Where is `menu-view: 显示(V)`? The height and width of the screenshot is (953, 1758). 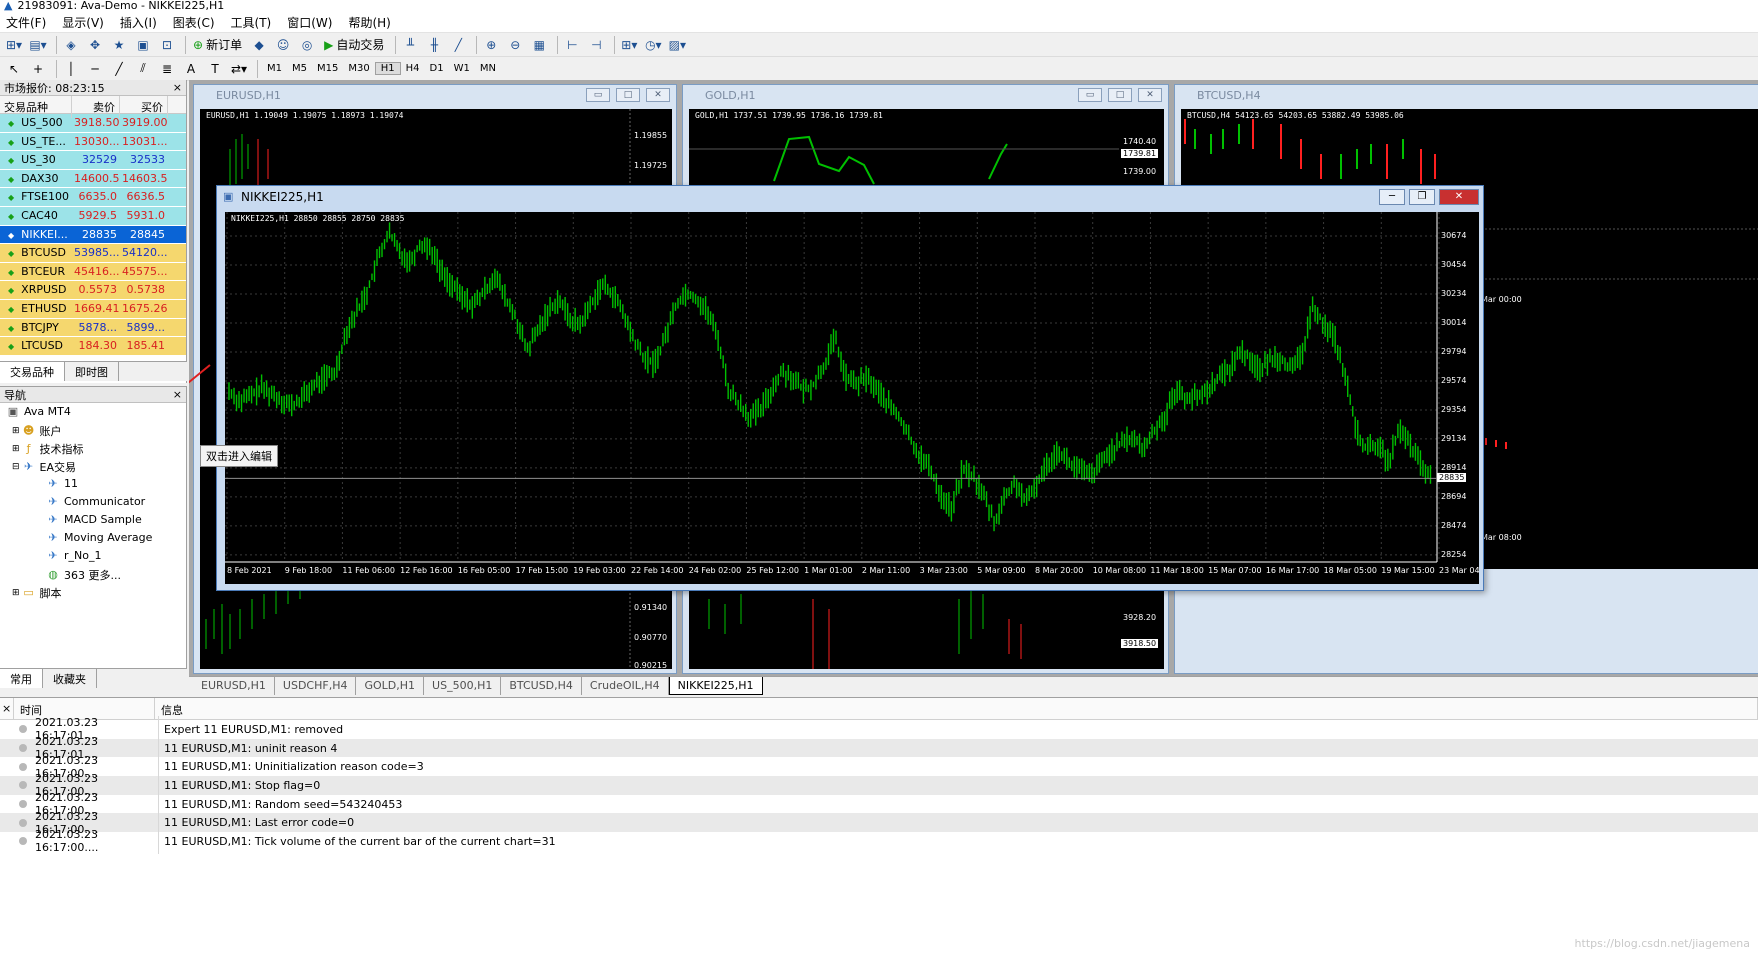
menu-view: 显示(V) is located at coordinates (83, 22).